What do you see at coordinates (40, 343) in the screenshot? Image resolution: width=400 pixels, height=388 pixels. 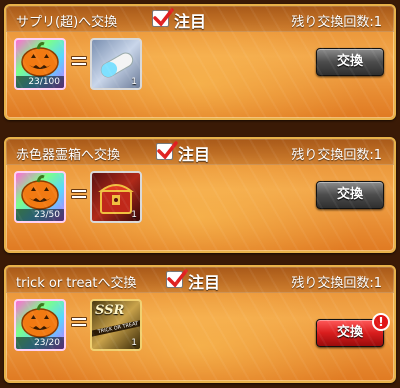 I see `item-count: 23/20` at bounding box center [40, 343].